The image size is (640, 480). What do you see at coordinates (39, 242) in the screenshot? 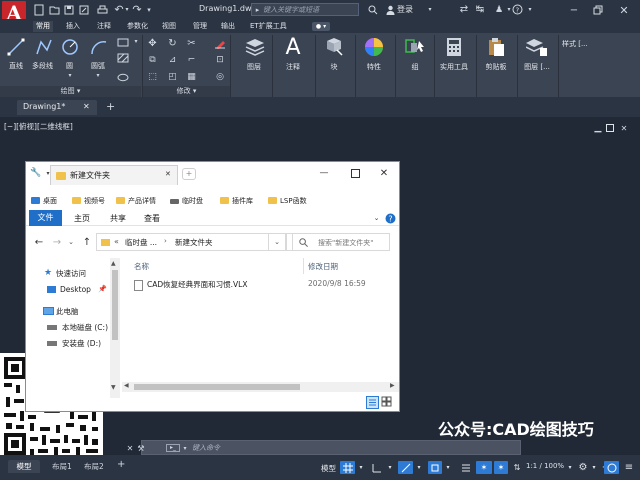
I see `back-arrow-icon: ←` at bounding box center [39, 242].